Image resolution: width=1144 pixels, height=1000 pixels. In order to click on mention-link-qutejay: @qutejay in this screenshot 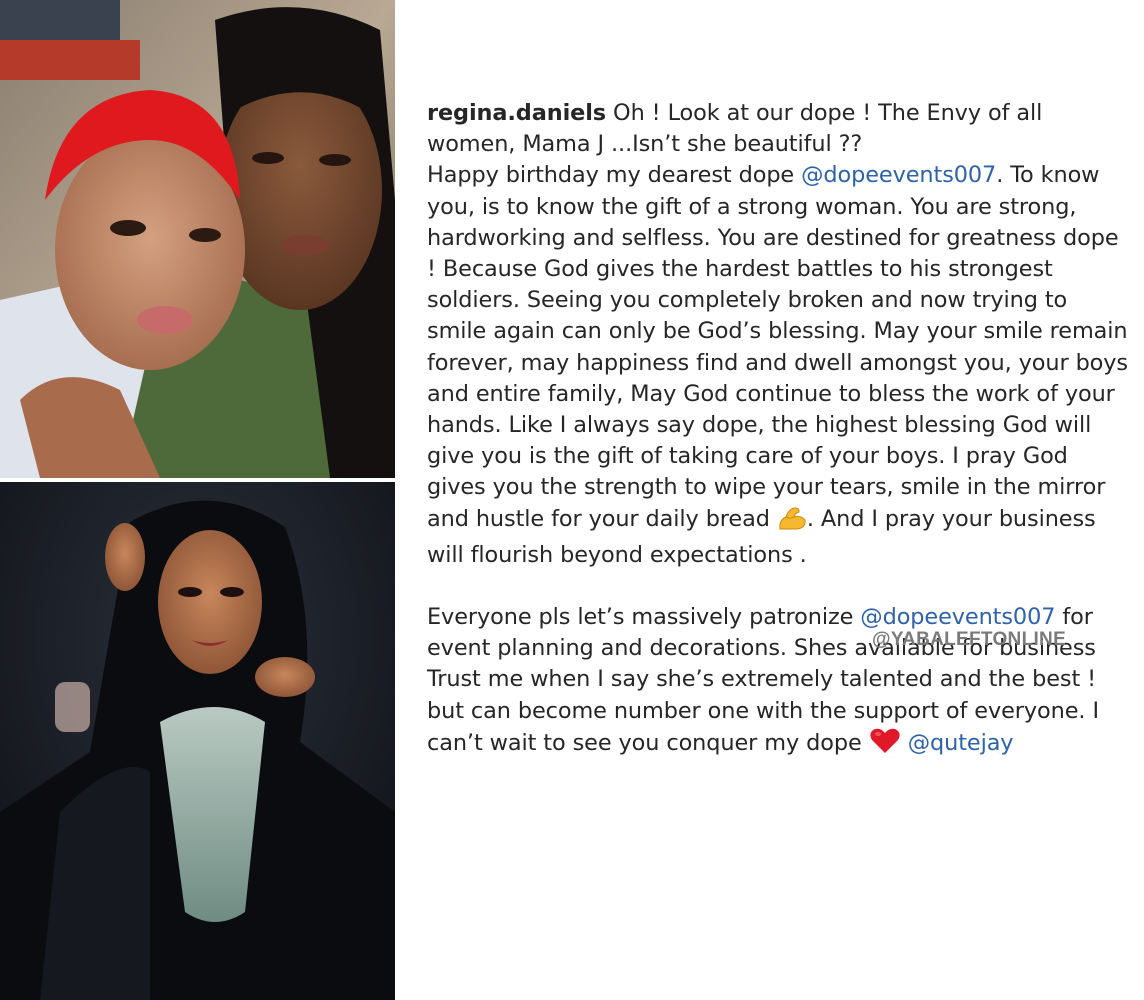, I will do `click(961, 743)`.